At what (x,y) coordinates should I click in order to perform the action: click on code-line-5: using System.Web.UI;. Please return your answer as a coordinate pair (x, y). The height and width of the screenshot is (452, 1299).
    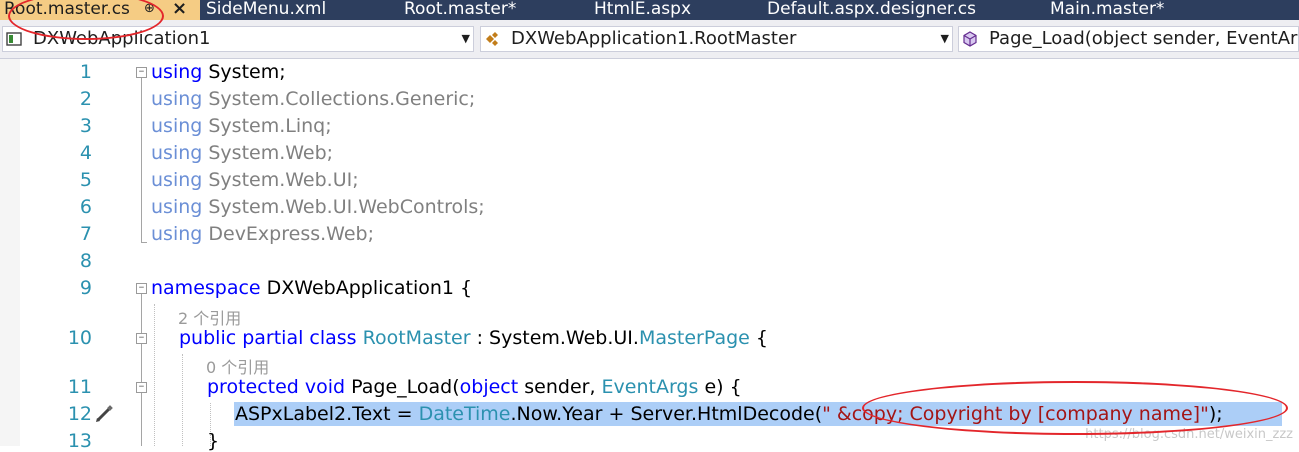
    Looking at the image, I should click on (255, 180).